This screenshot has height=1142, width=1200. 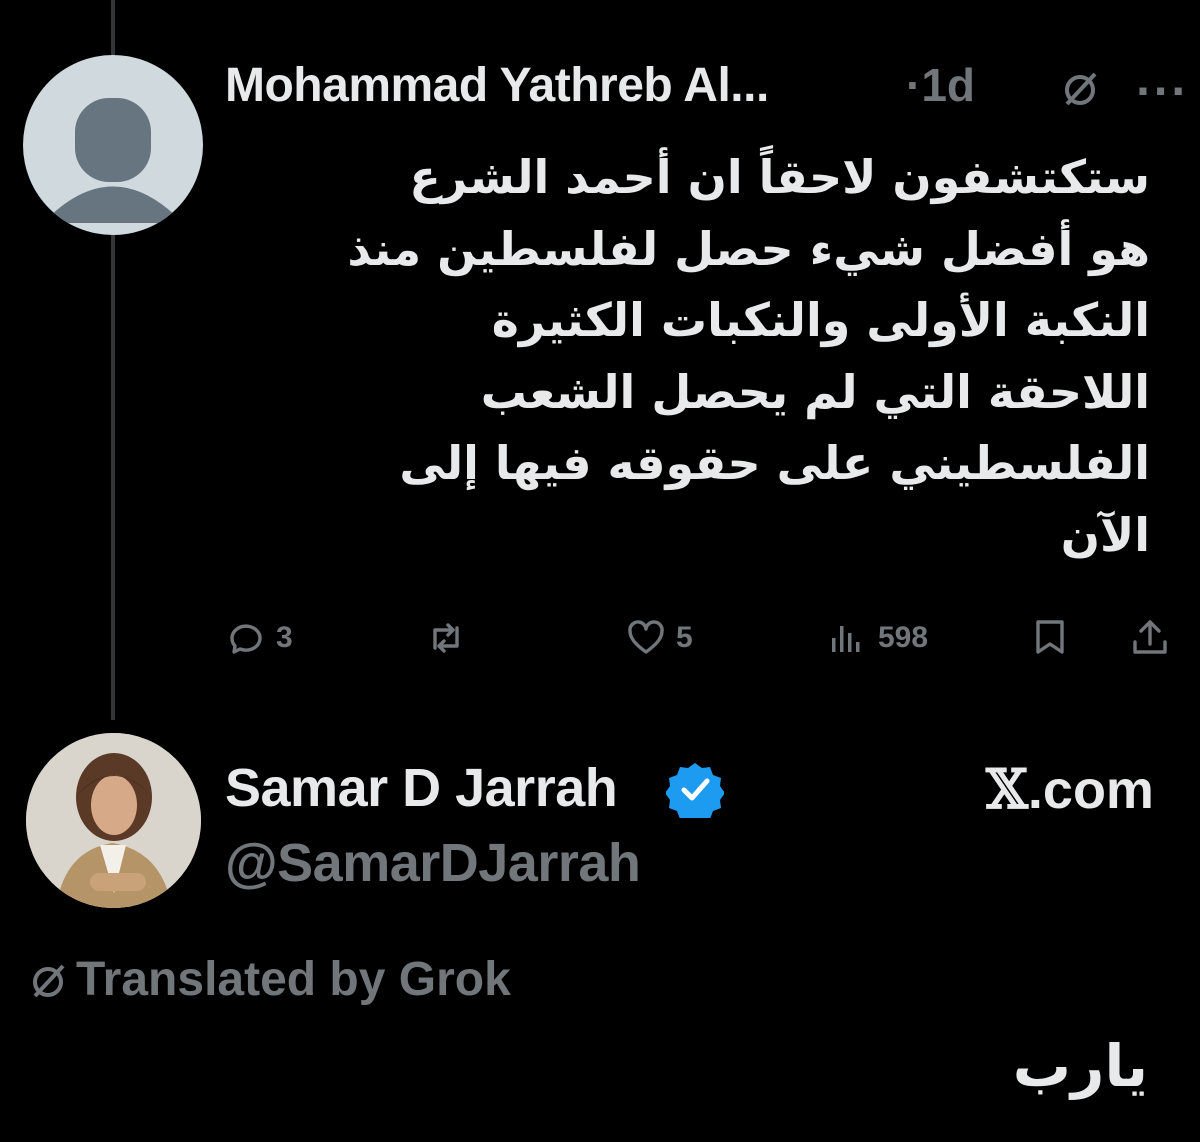 I want to click on profile-photo, so click(x=113, y=820).